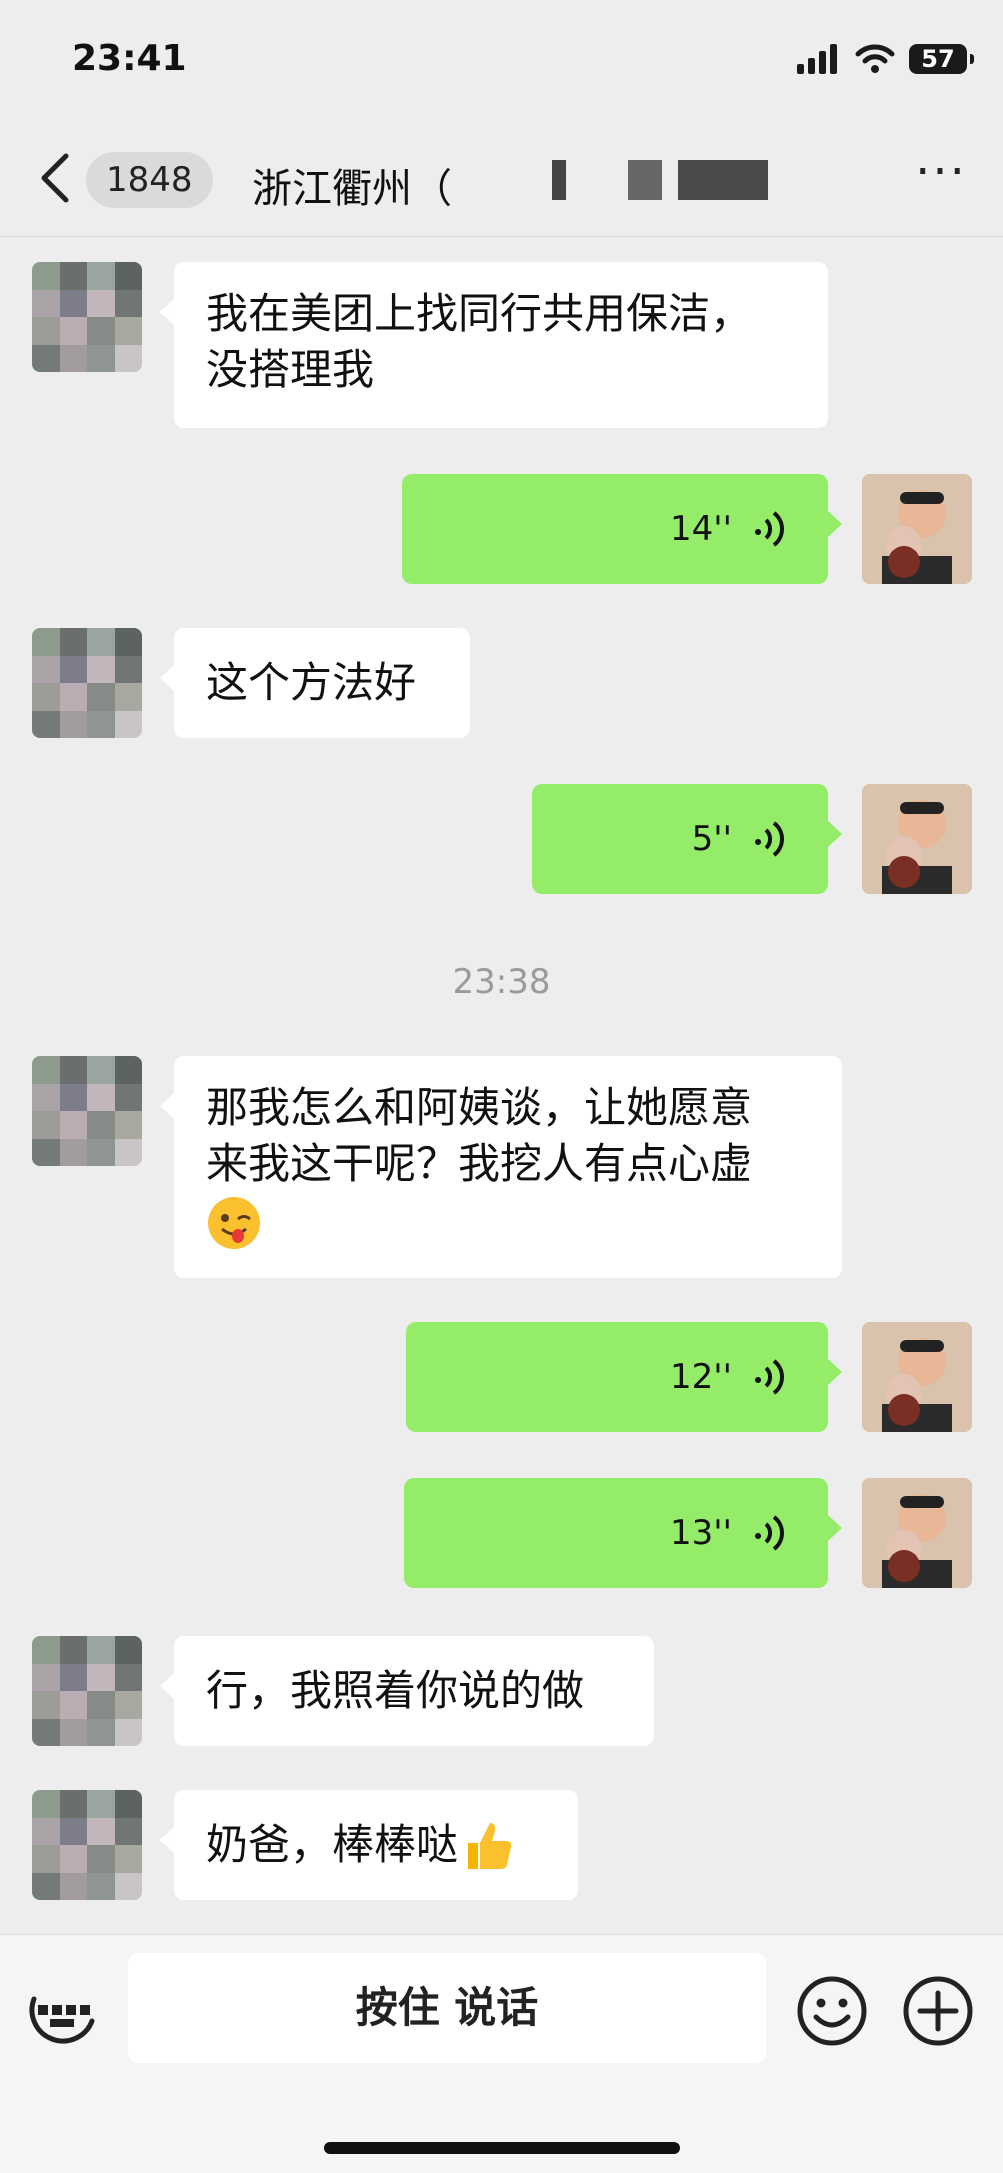  I want to click on winking-tongue-emoji-icon, so click(234, 1222).